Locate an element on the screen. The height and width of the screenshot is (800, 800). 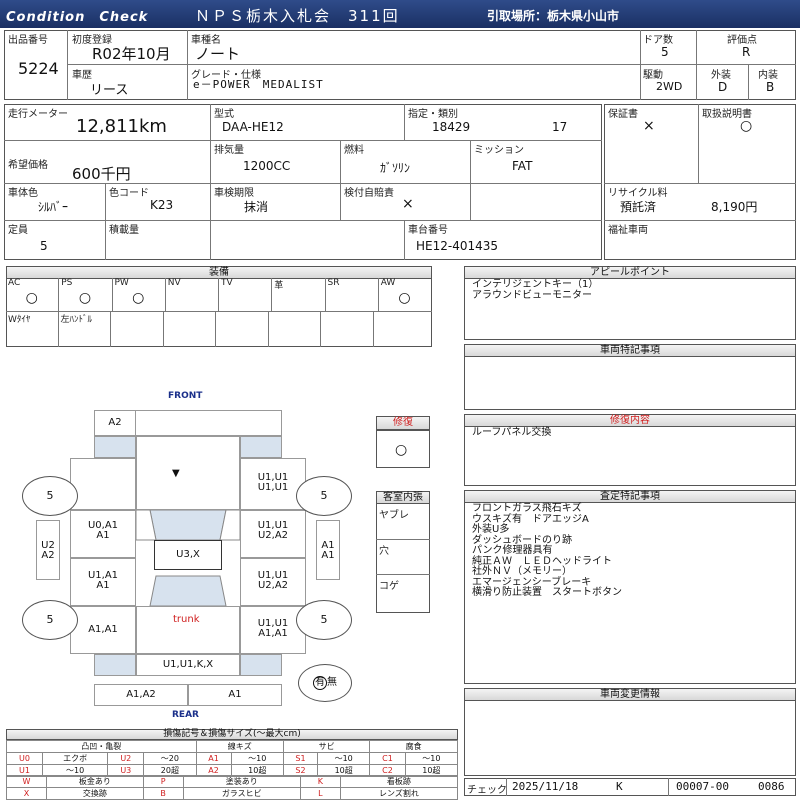
welfare-label: 福祉車両 is located at coordinates (628, 230).